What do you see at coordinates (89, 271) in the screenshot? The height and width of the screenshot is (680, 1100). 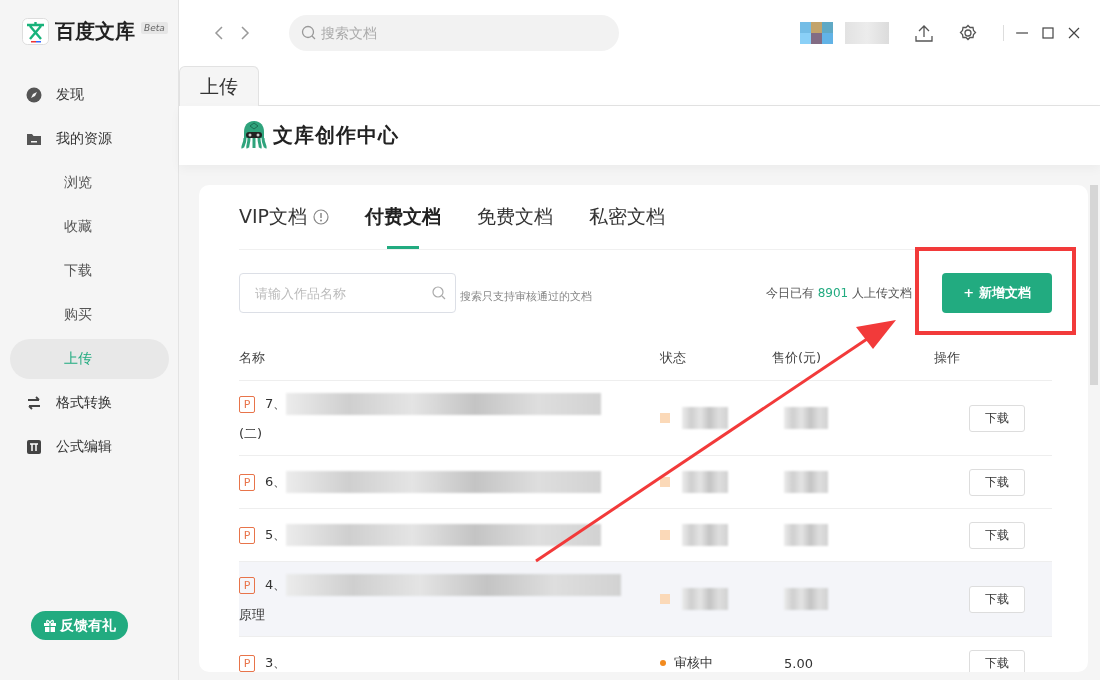 I see `sidebar-subitem: 下载` at bounding box center [89, 271].